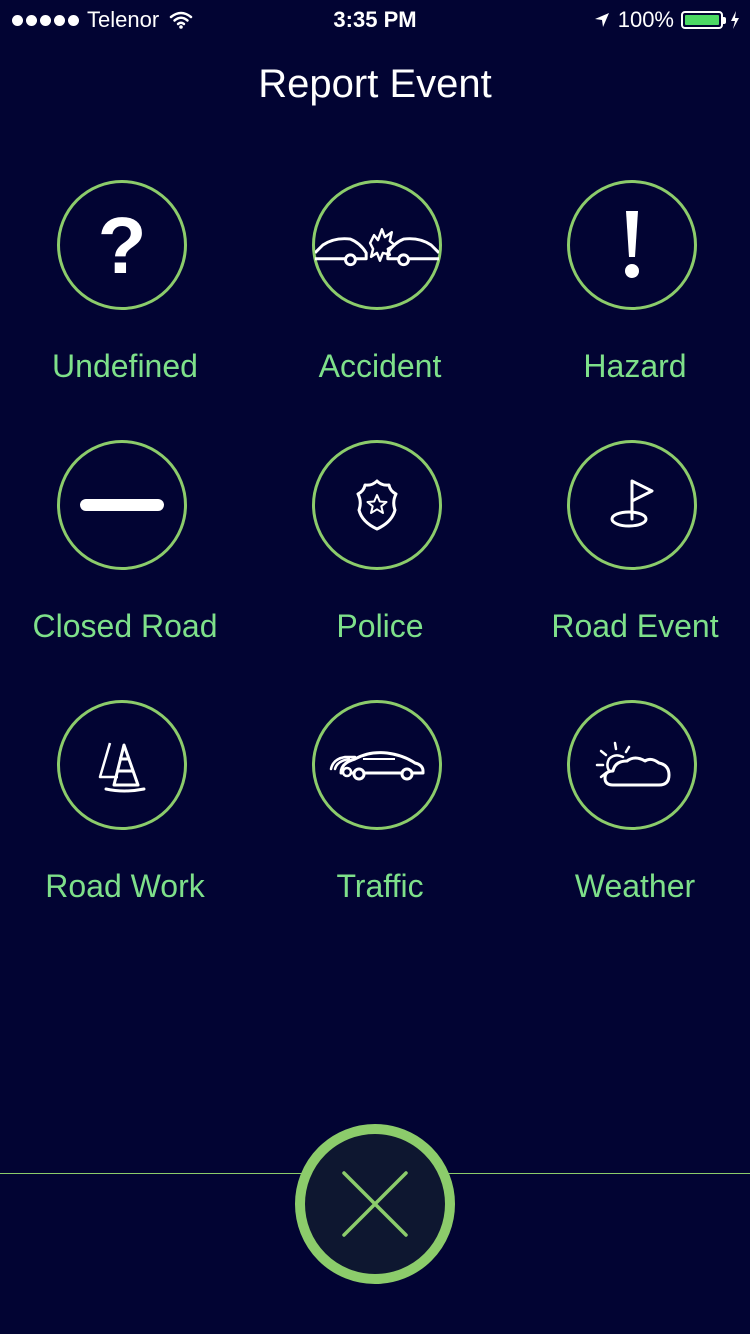 The height and width of the screenshot is (1334, 750). Describe the element at coordinates (735, 20) in the screenshot. I see `charging-bolt-icon` at that location.